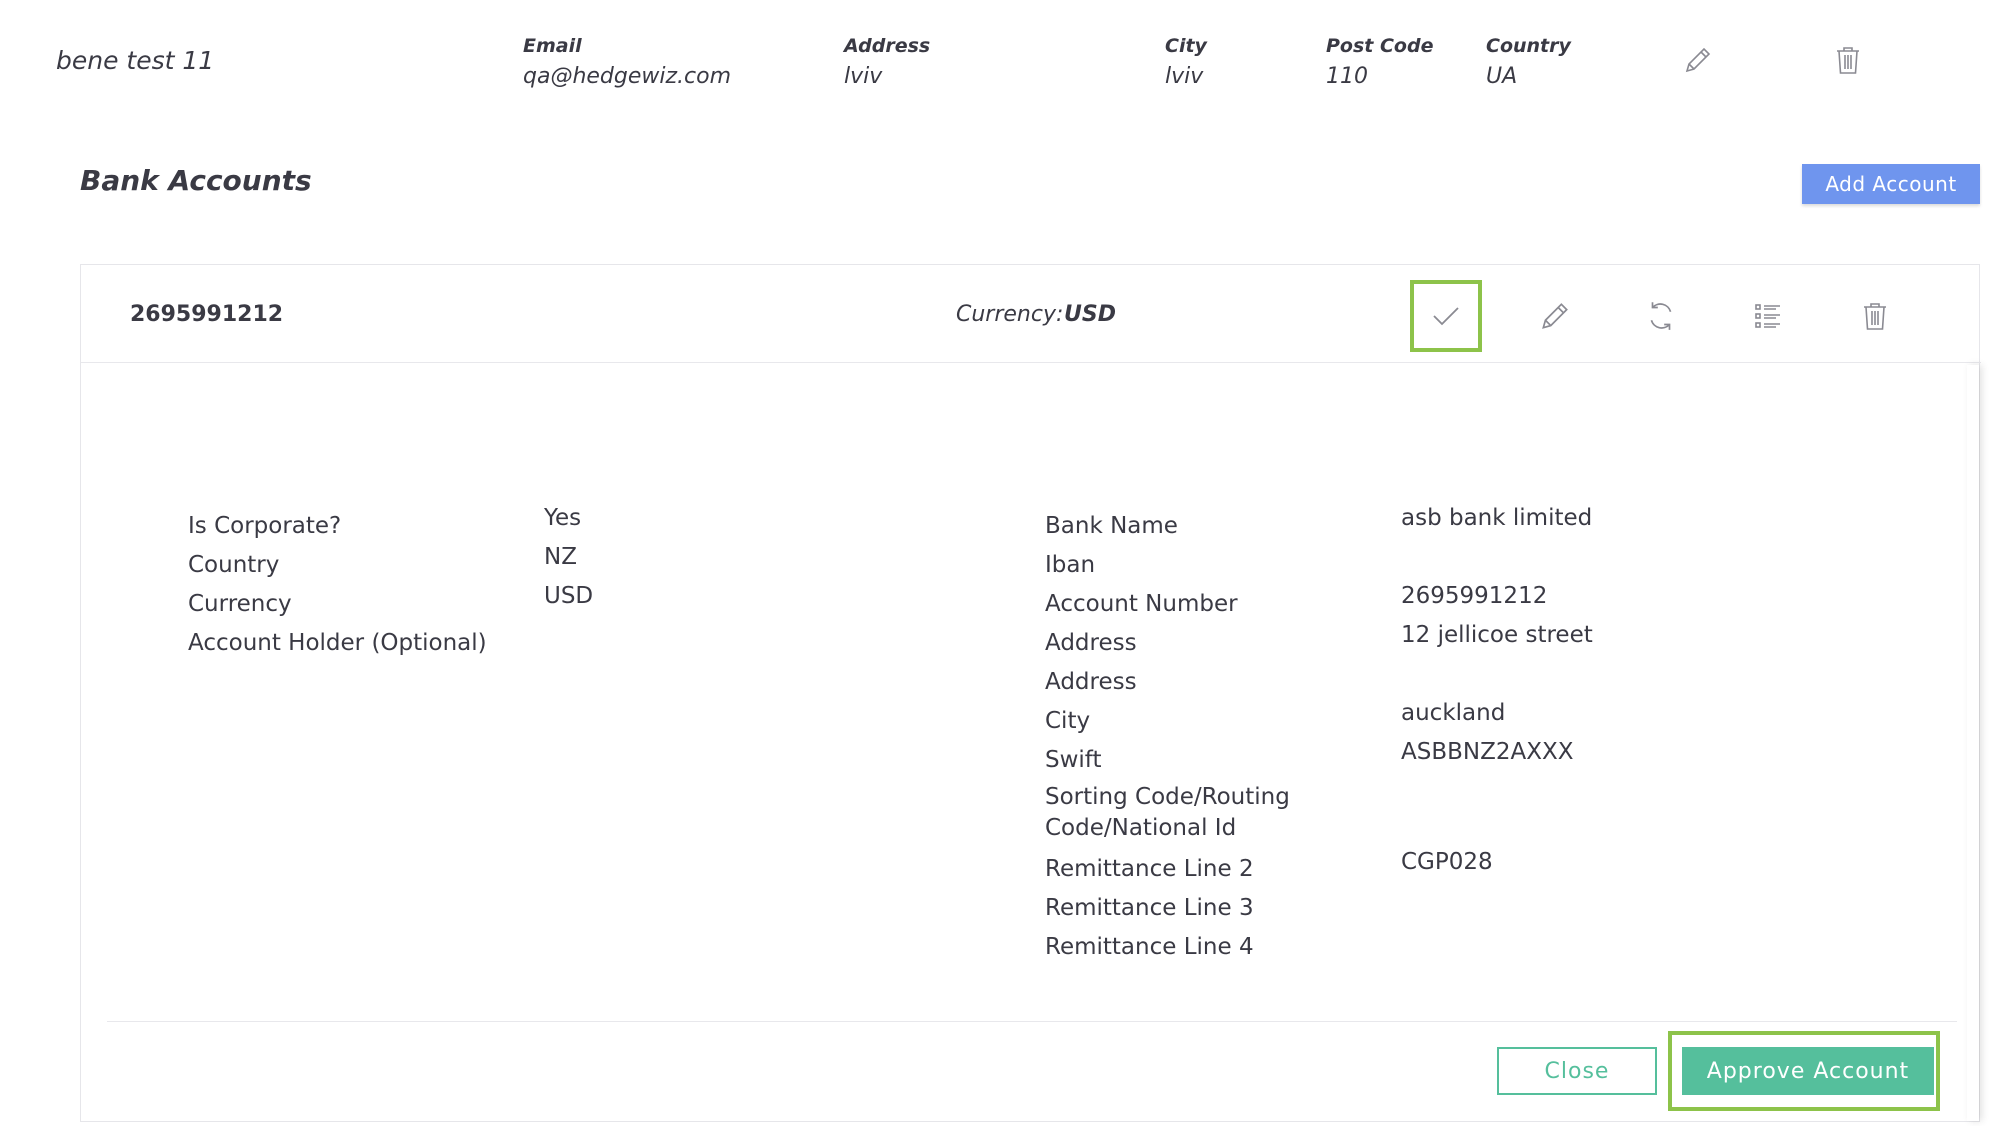  What do you see at coordinates (627, 62) in the screenshot?
I see `beneficiary-email: Email qa@hedgewiz.com` at bounding box center [627, 62].